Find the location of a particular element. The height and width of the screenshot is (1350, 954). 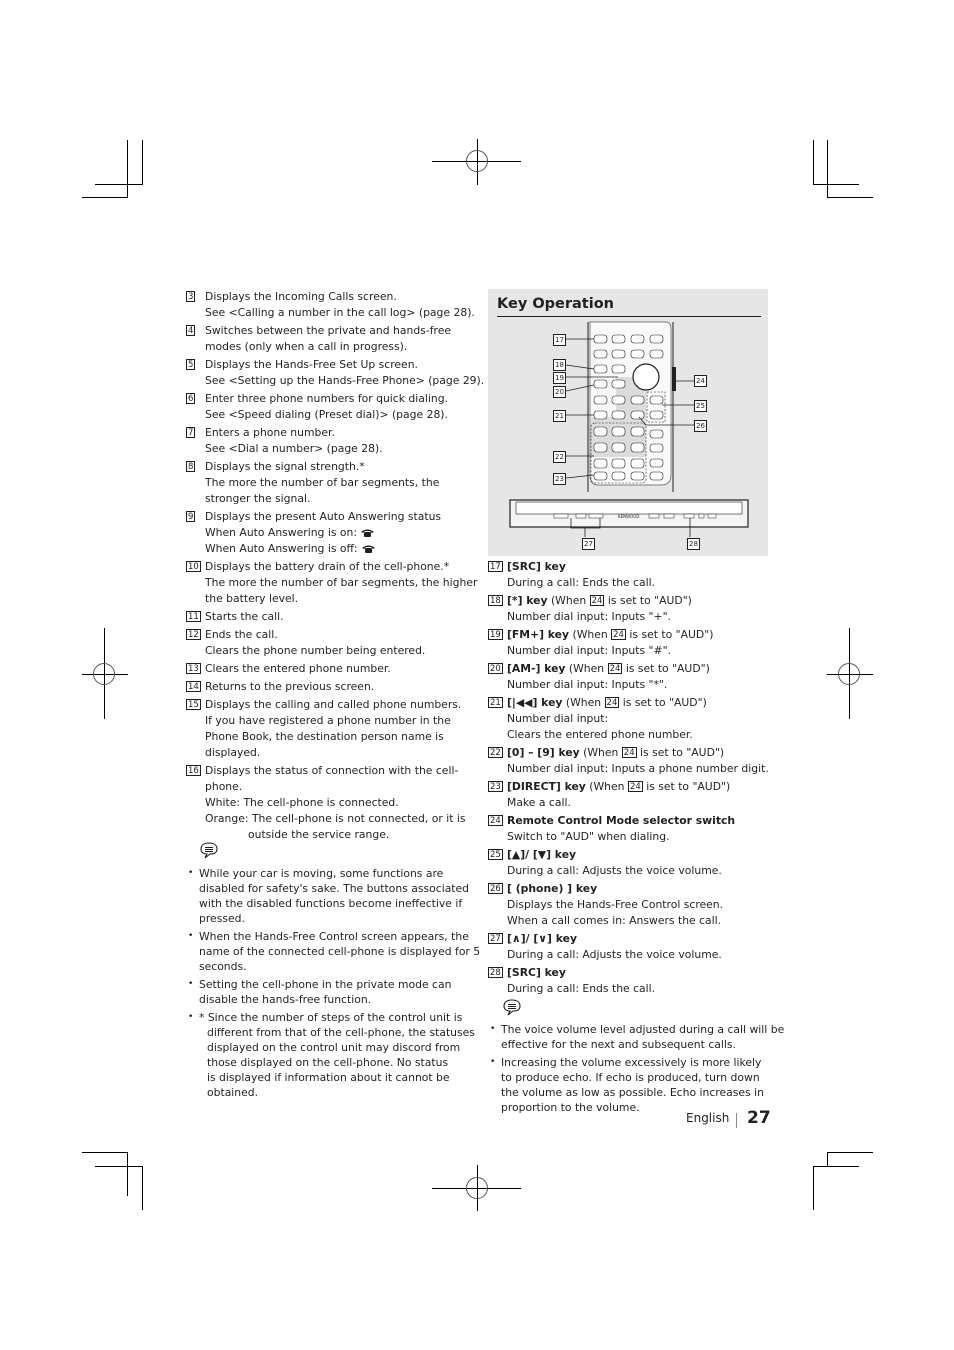

item-number-badge: 17 is located at coordinates (495, 566).